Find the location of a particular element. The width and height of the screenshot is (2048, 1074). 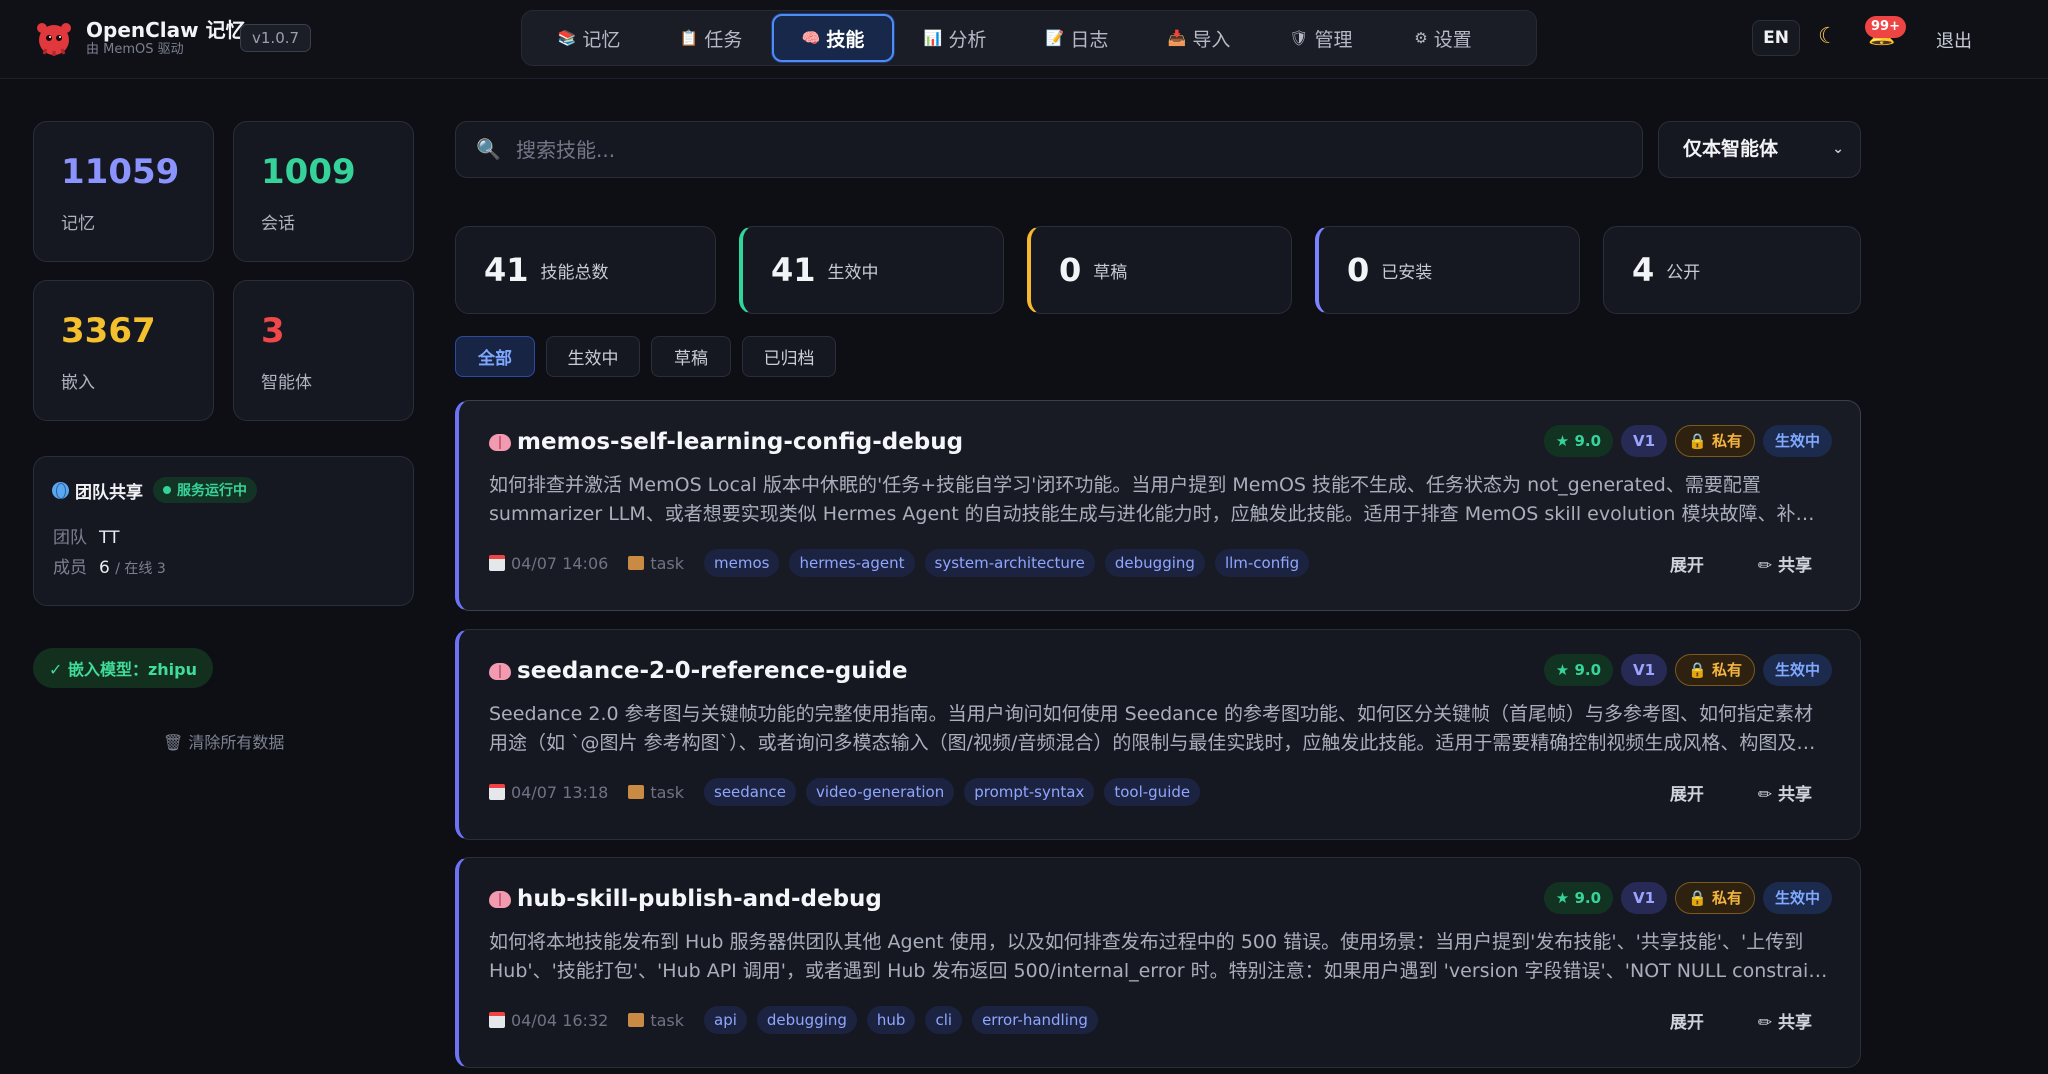

members-label: 成员 is located at coordinates (70, 568).